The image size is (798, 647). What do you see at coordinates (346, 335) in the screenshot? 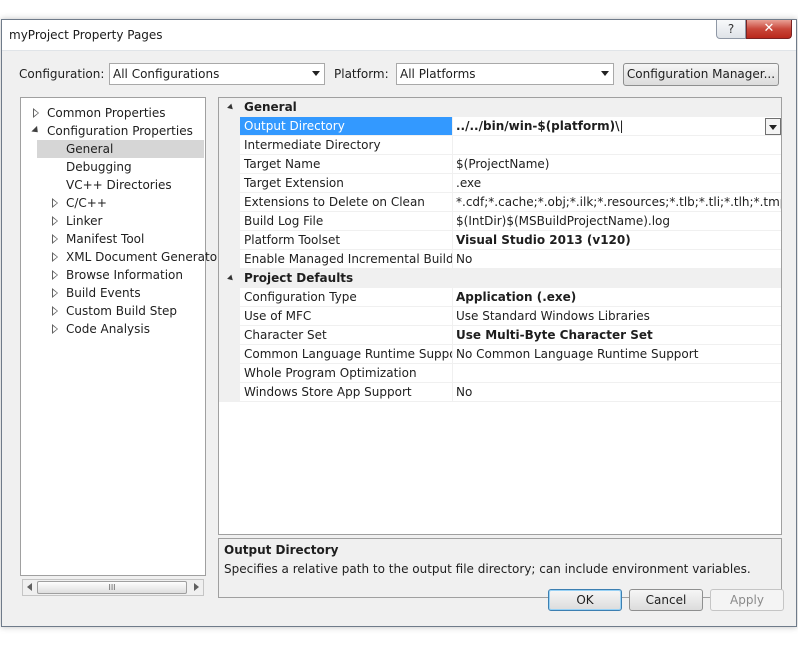
I see `property-name: Character Set` at bounding box center [346, 335].